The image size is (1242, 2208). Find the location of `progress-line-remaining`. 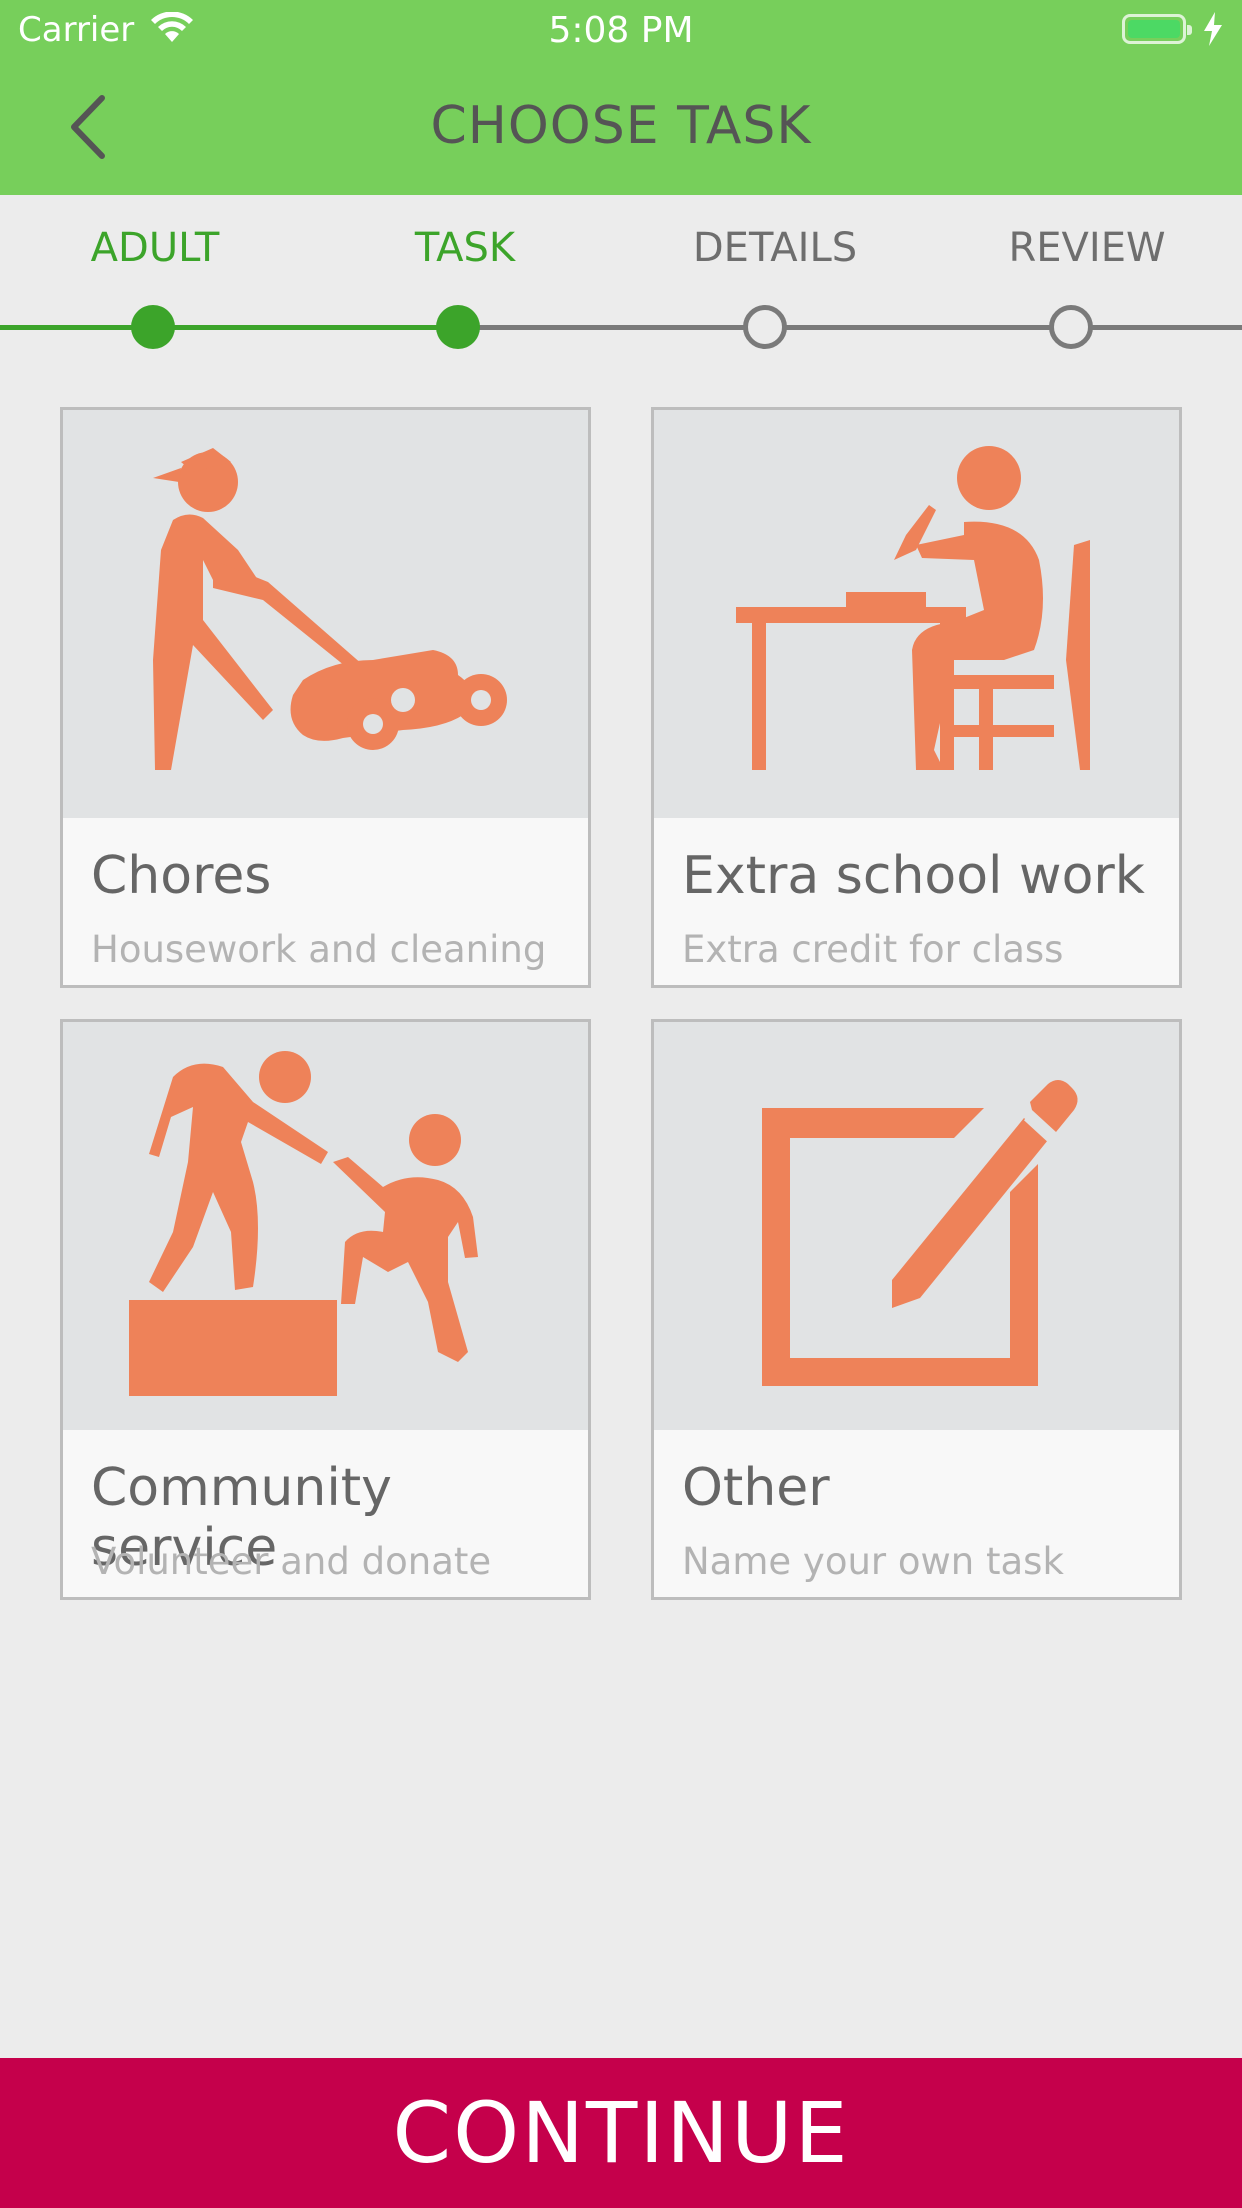

progress-line-remaining is located at coordinates (850, 327).